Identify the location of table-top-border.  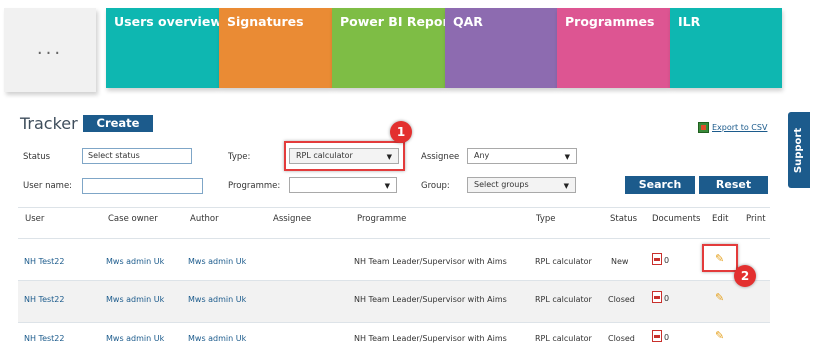
(394, 207).